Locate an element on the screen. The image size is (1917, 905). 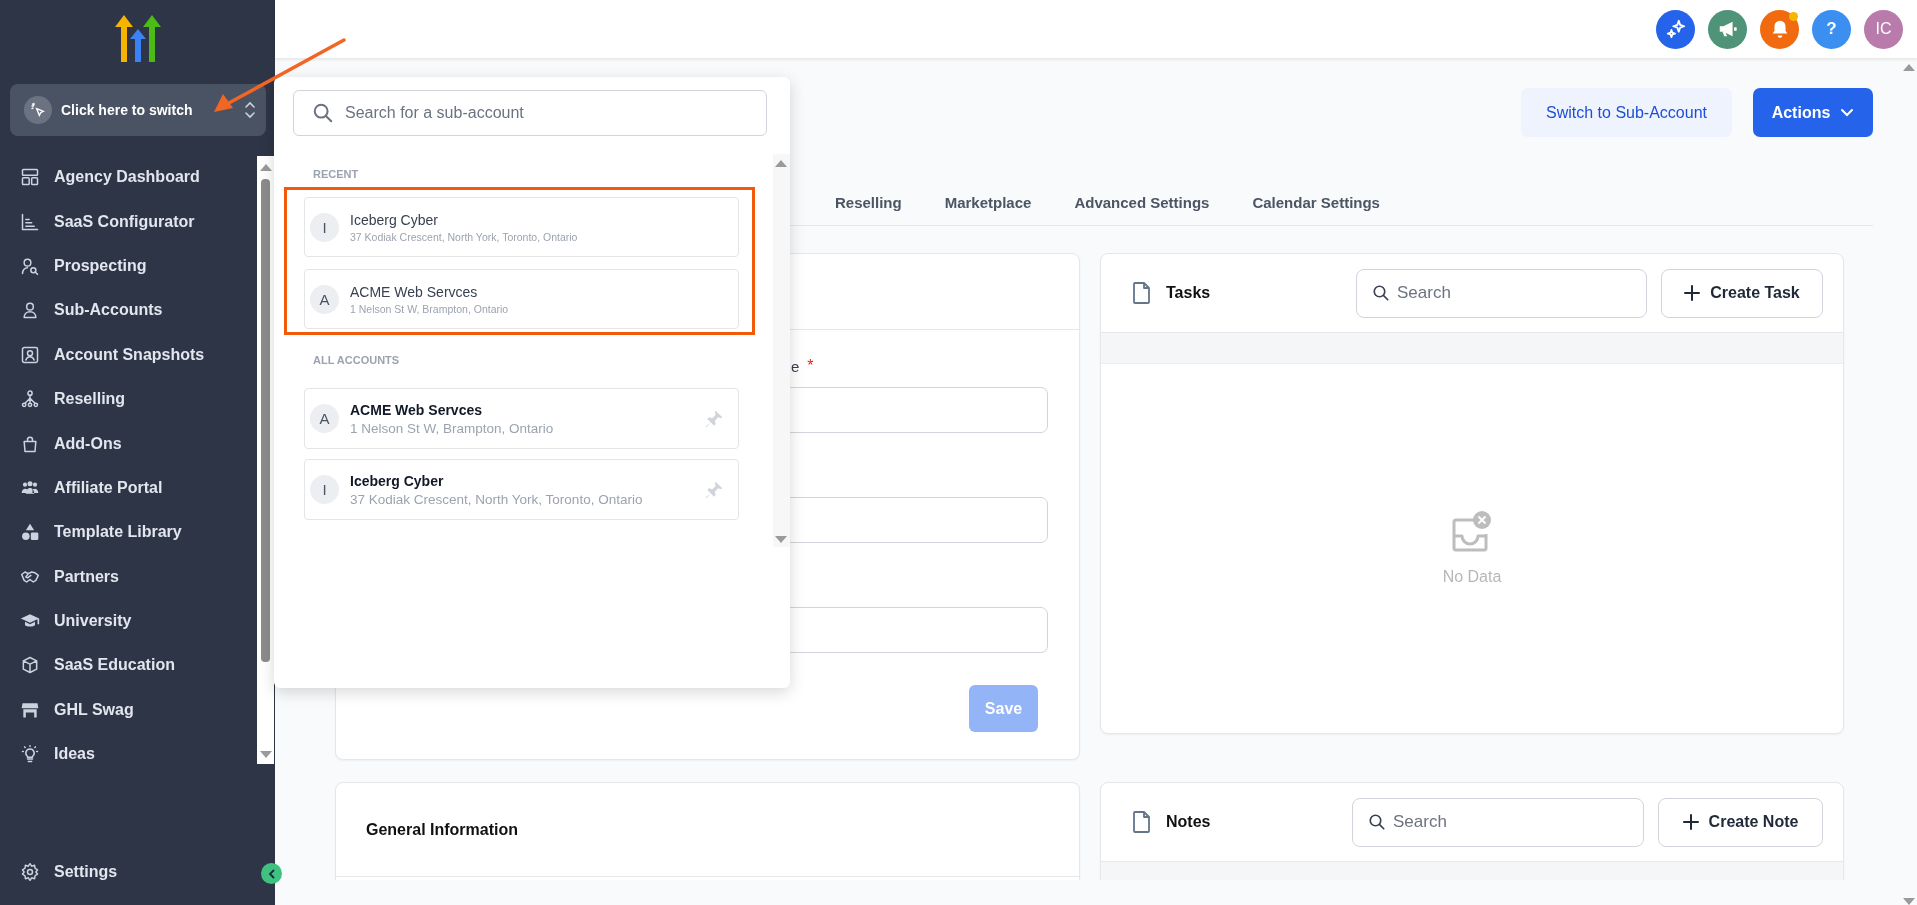
empty-message: No Data is located at coordinates (1472, 577).